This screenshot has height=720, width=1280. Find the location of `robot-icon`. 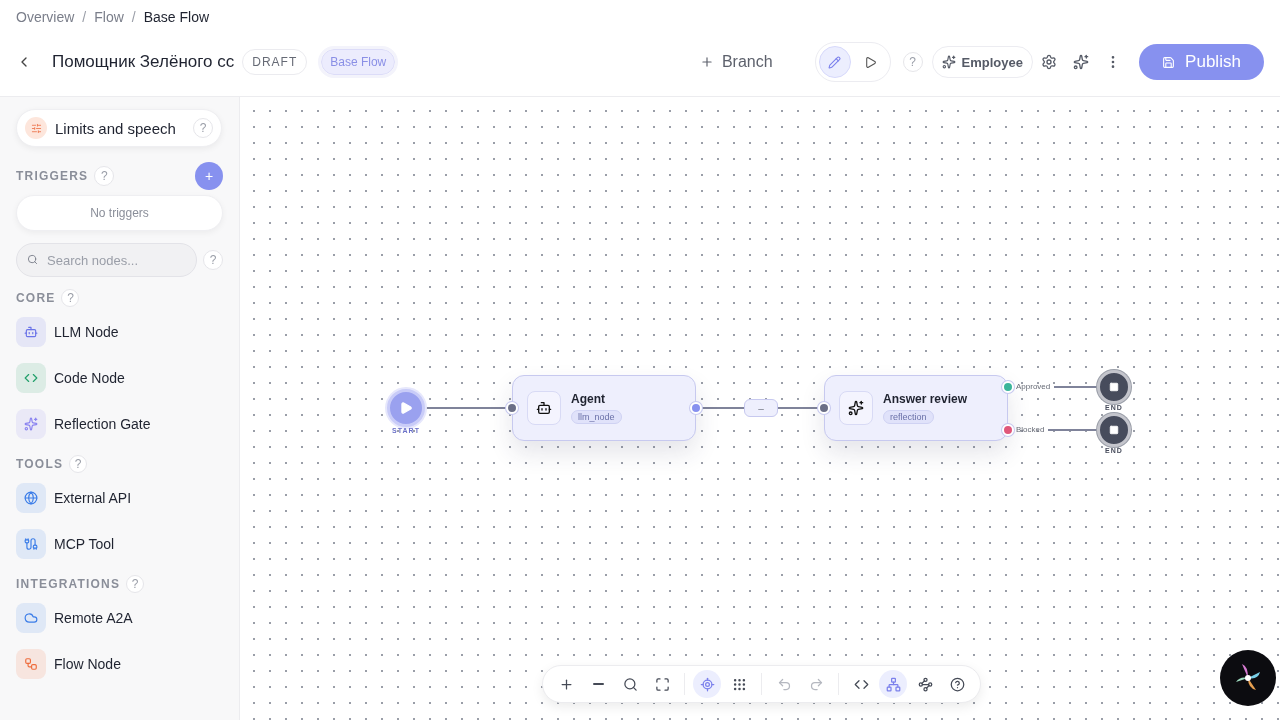

robot-icon is located at coordinates (544, 408).